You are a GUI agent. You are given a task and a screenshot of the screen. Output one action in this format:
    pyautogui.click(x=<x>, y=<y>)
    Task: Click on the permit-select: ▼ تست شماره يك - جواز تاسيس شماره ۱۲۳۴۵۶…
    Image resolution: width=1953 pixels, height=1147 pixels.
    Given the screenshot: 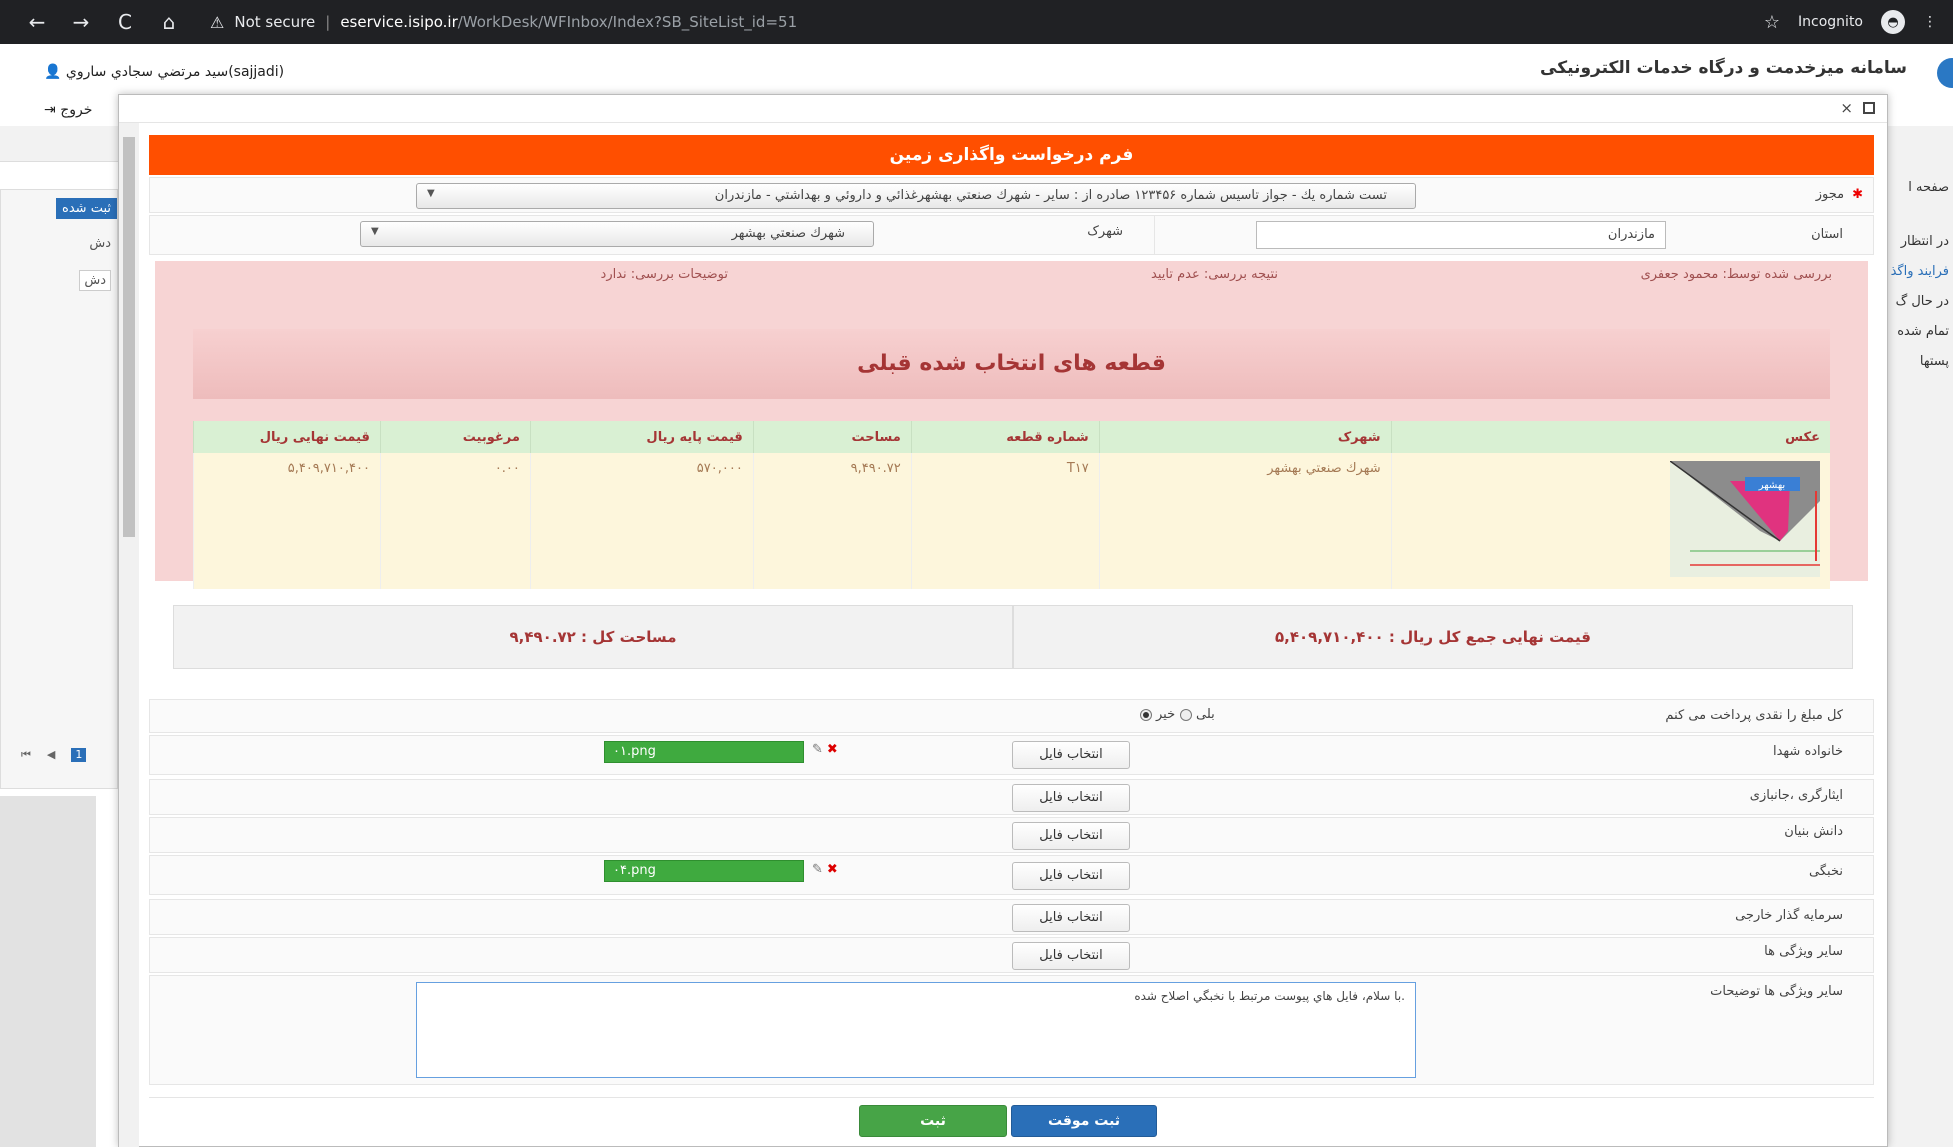 What is the action you would take?
    pyautogui.click(x=916, y=196)
    